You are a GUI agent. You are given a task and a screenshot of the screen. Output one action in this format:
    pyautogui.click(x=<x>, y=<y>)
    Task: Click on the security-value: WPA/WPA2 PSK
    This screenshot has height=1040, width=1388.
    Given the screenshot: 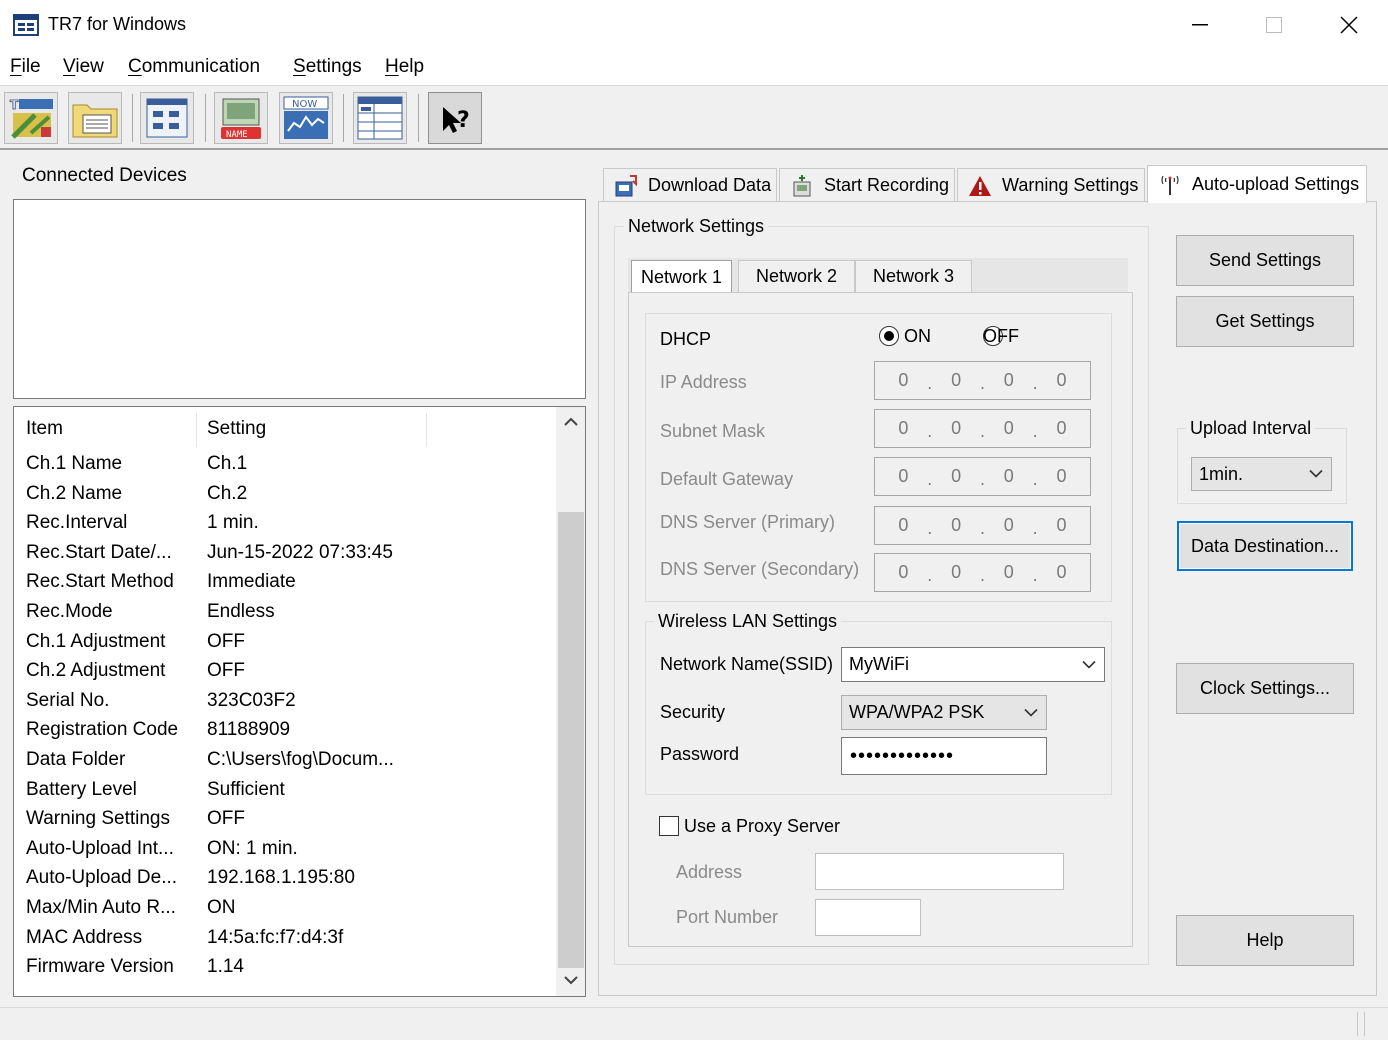 What is the action you would take?
    pyautogui.click(x=917, y=712)
    